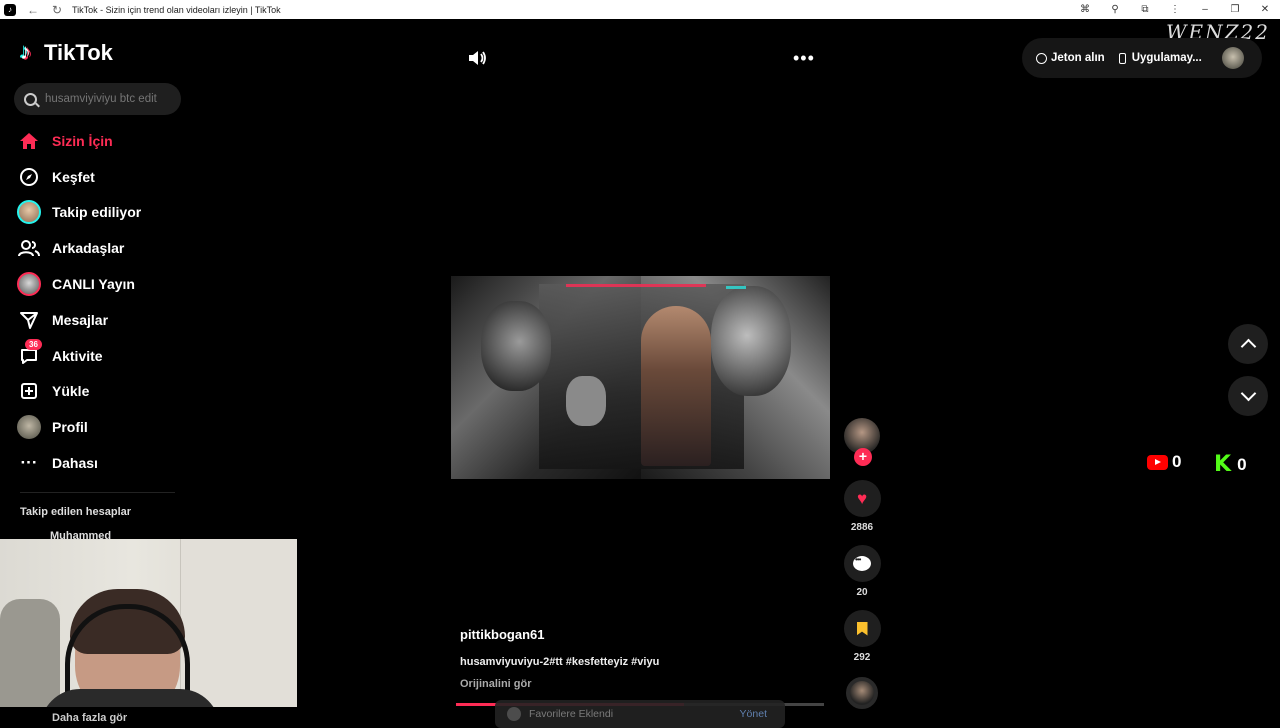  Describe the element at coordinates (101, 463) in the screenshot. I see `sidebar-item-more: ··· Dahası` at that location.